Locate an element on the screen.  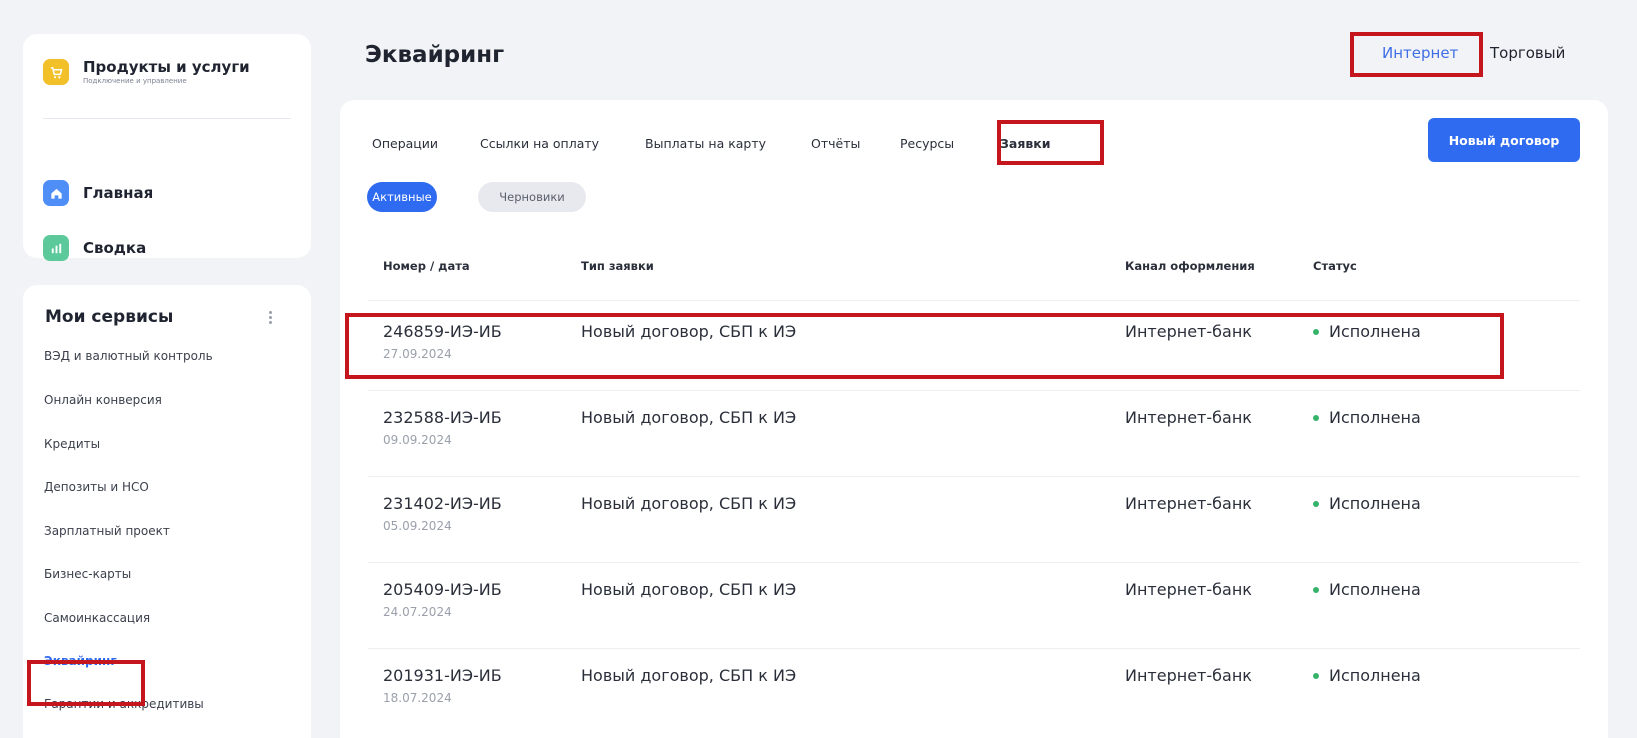
request-number: 201931-ИЭ-ИБ is located at coordinates (442, 675).